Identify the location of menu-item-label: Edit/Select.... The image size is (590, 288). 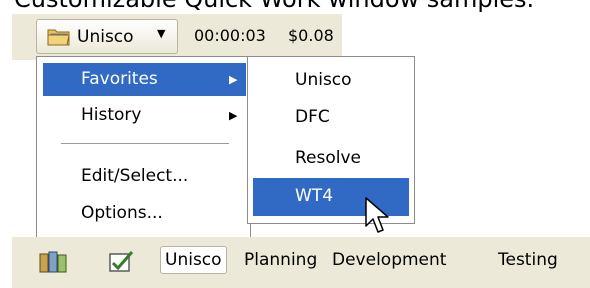
(135, 176).